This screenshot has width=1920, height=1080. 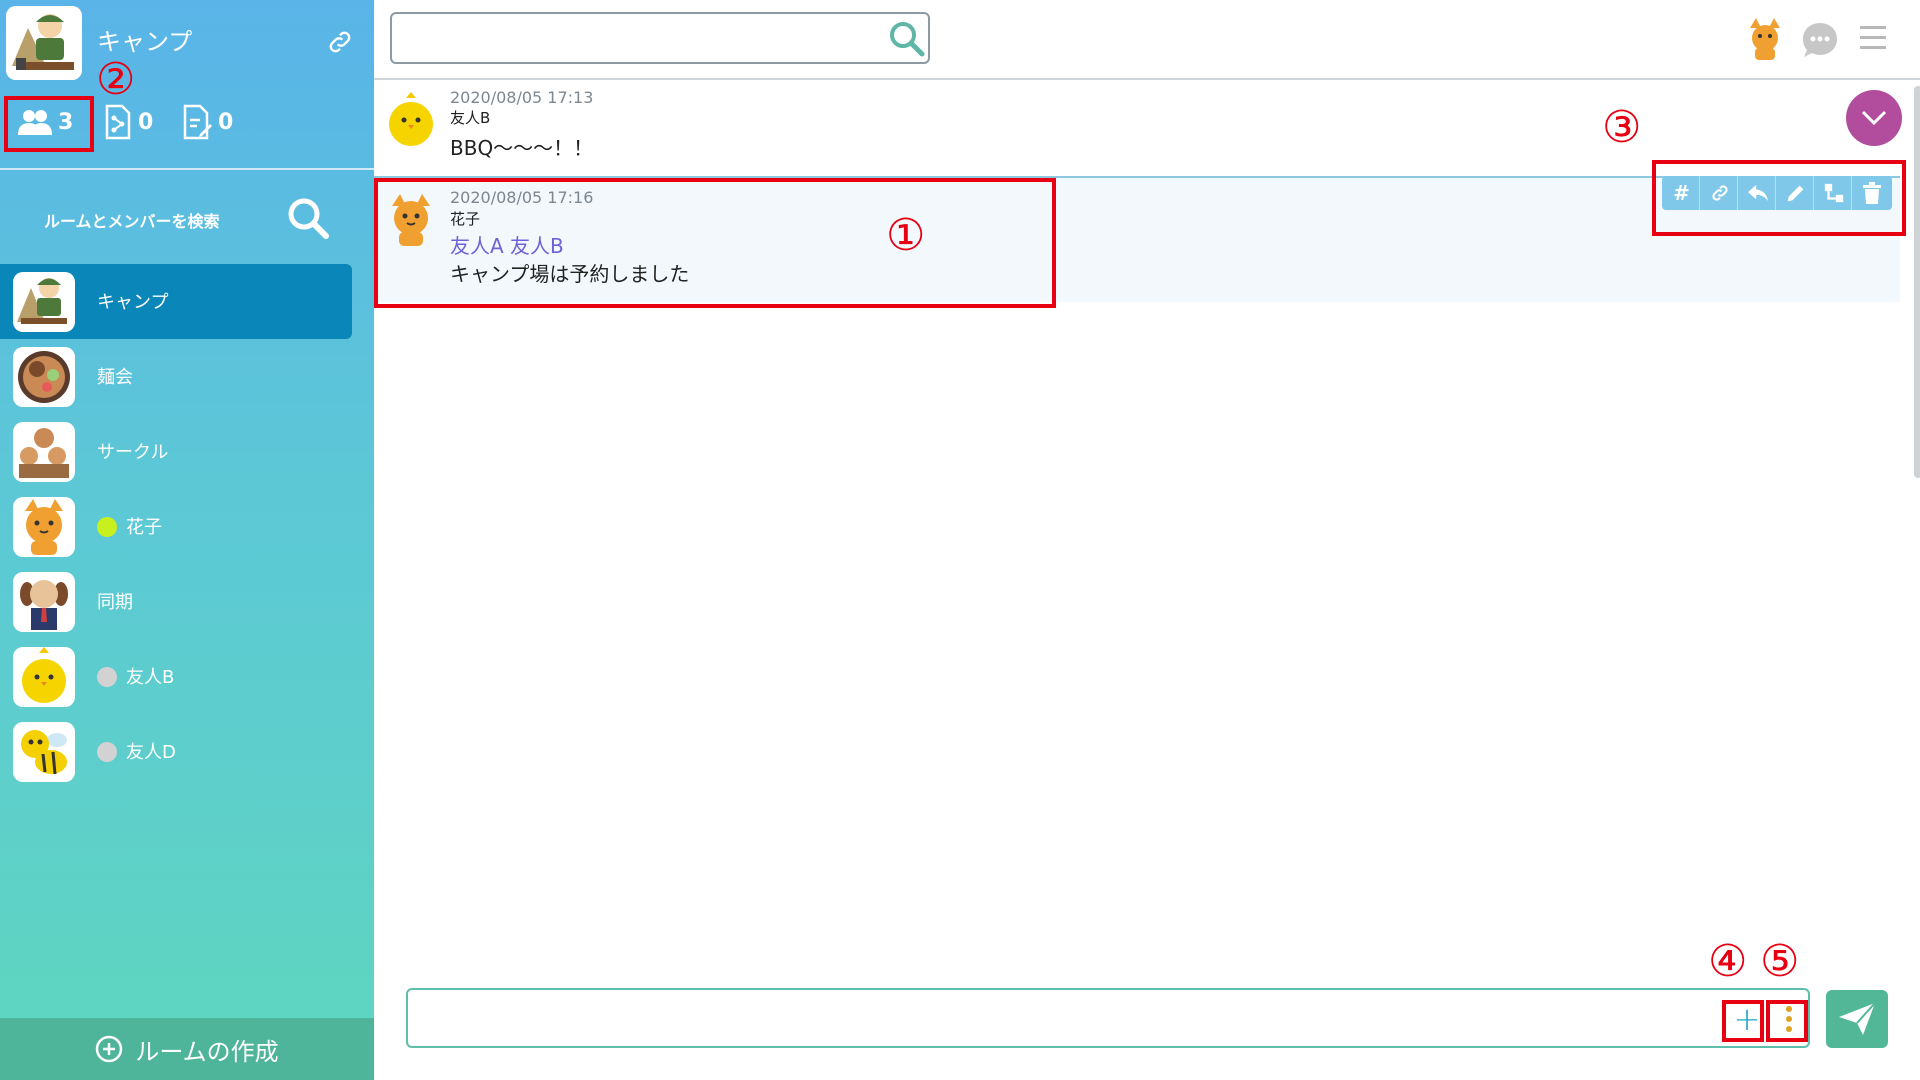 I want to click on notes-count: 0, so click(x=226, y=122).